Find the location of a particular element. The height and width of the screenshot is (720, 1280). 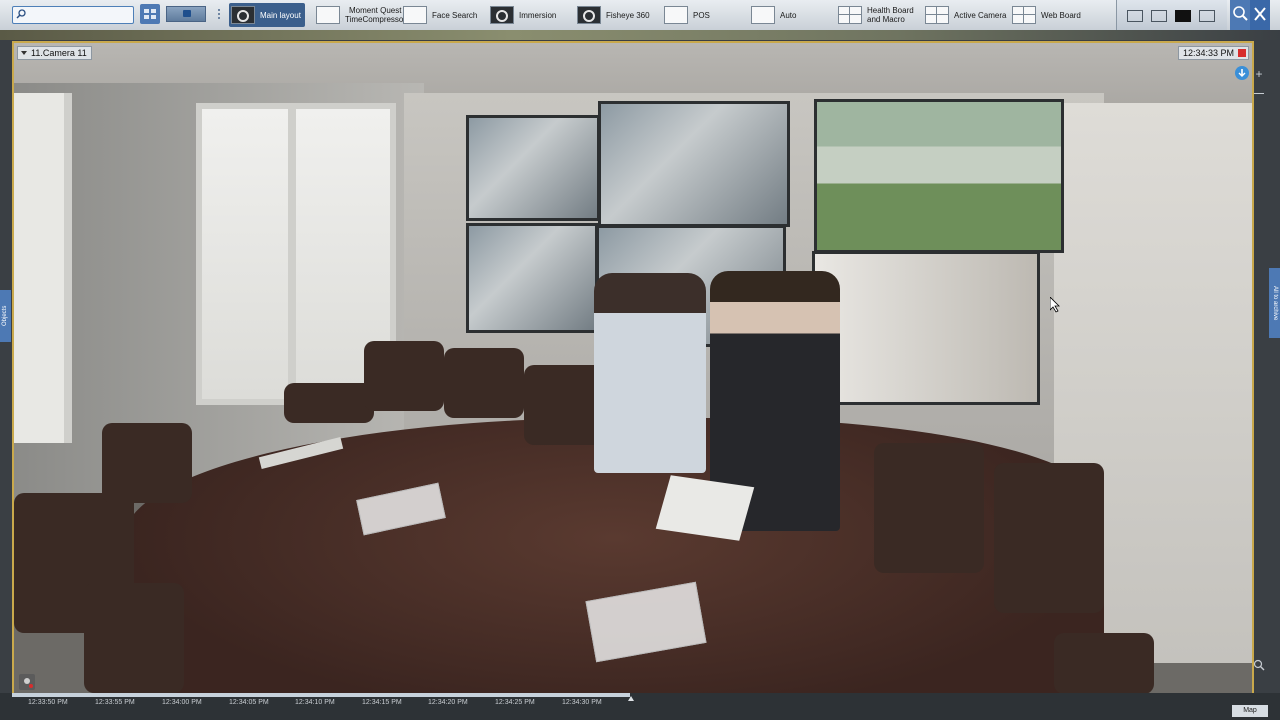

layout-tab-main: Main layout is located at coordinates (267, 15).